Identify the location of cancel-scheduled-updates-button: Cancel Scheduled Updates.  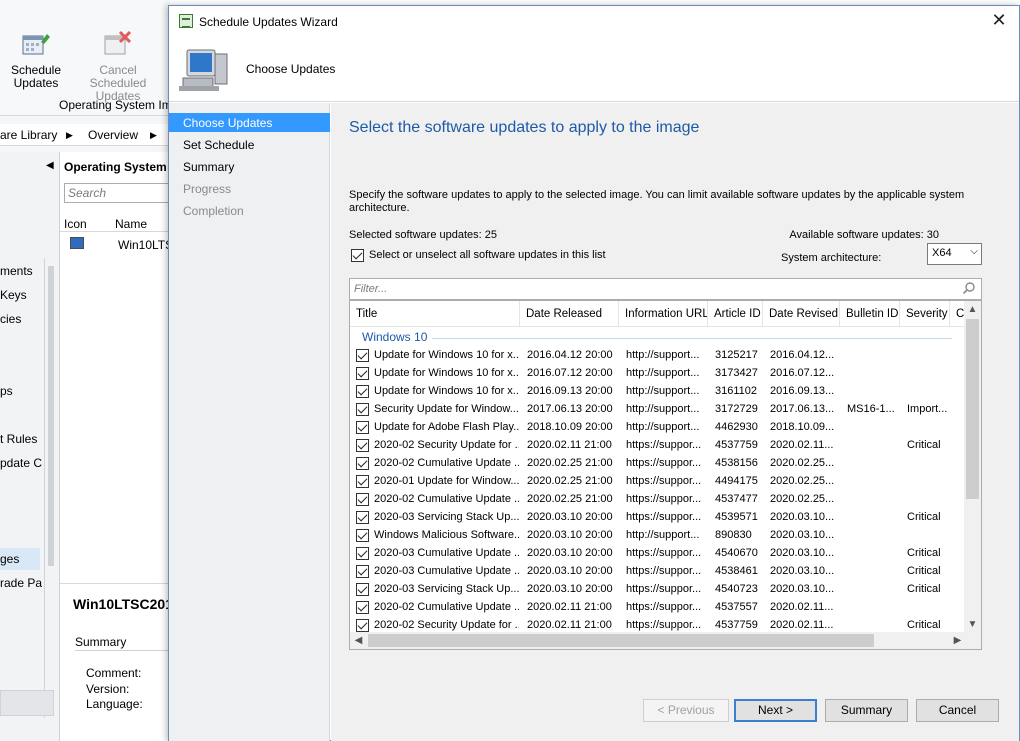
(118, 66).